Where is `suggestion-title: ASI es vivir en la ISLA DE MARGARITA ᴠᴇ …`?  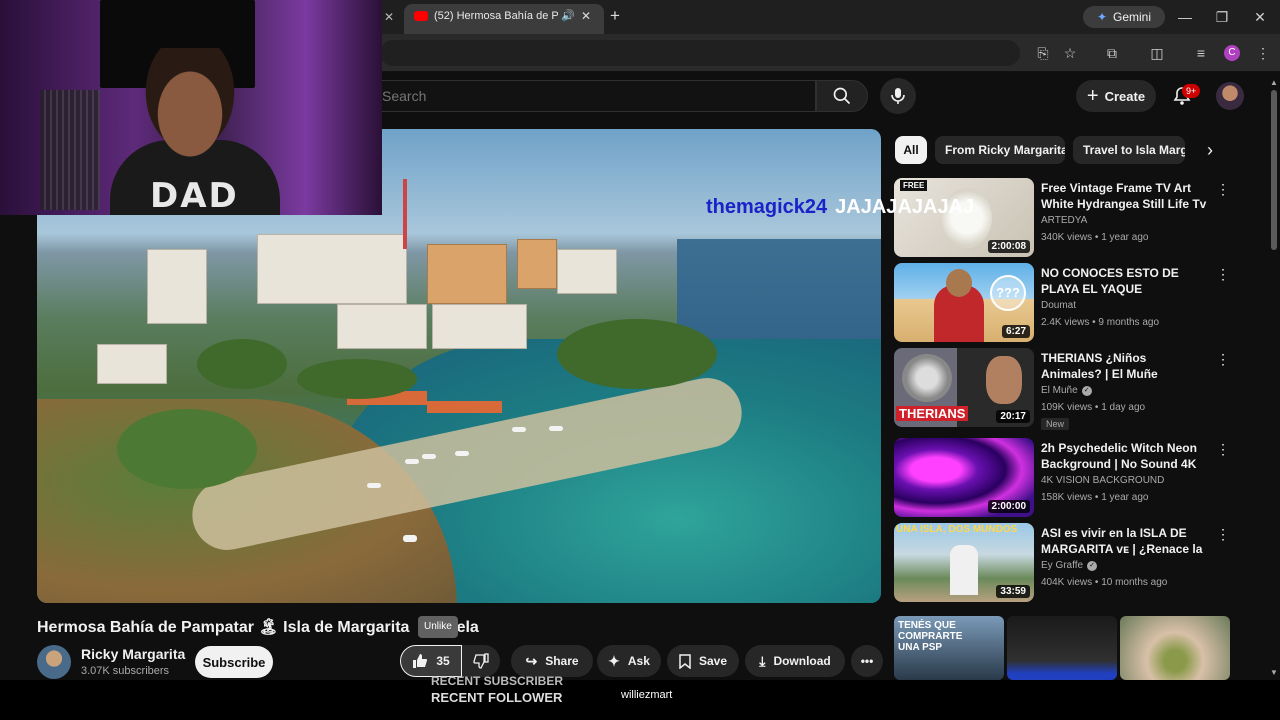
suggestion-title: ASI es vivir en la ISLA DE MARGARITA ᴠᴇ … is located at coordinates (1125, 541).